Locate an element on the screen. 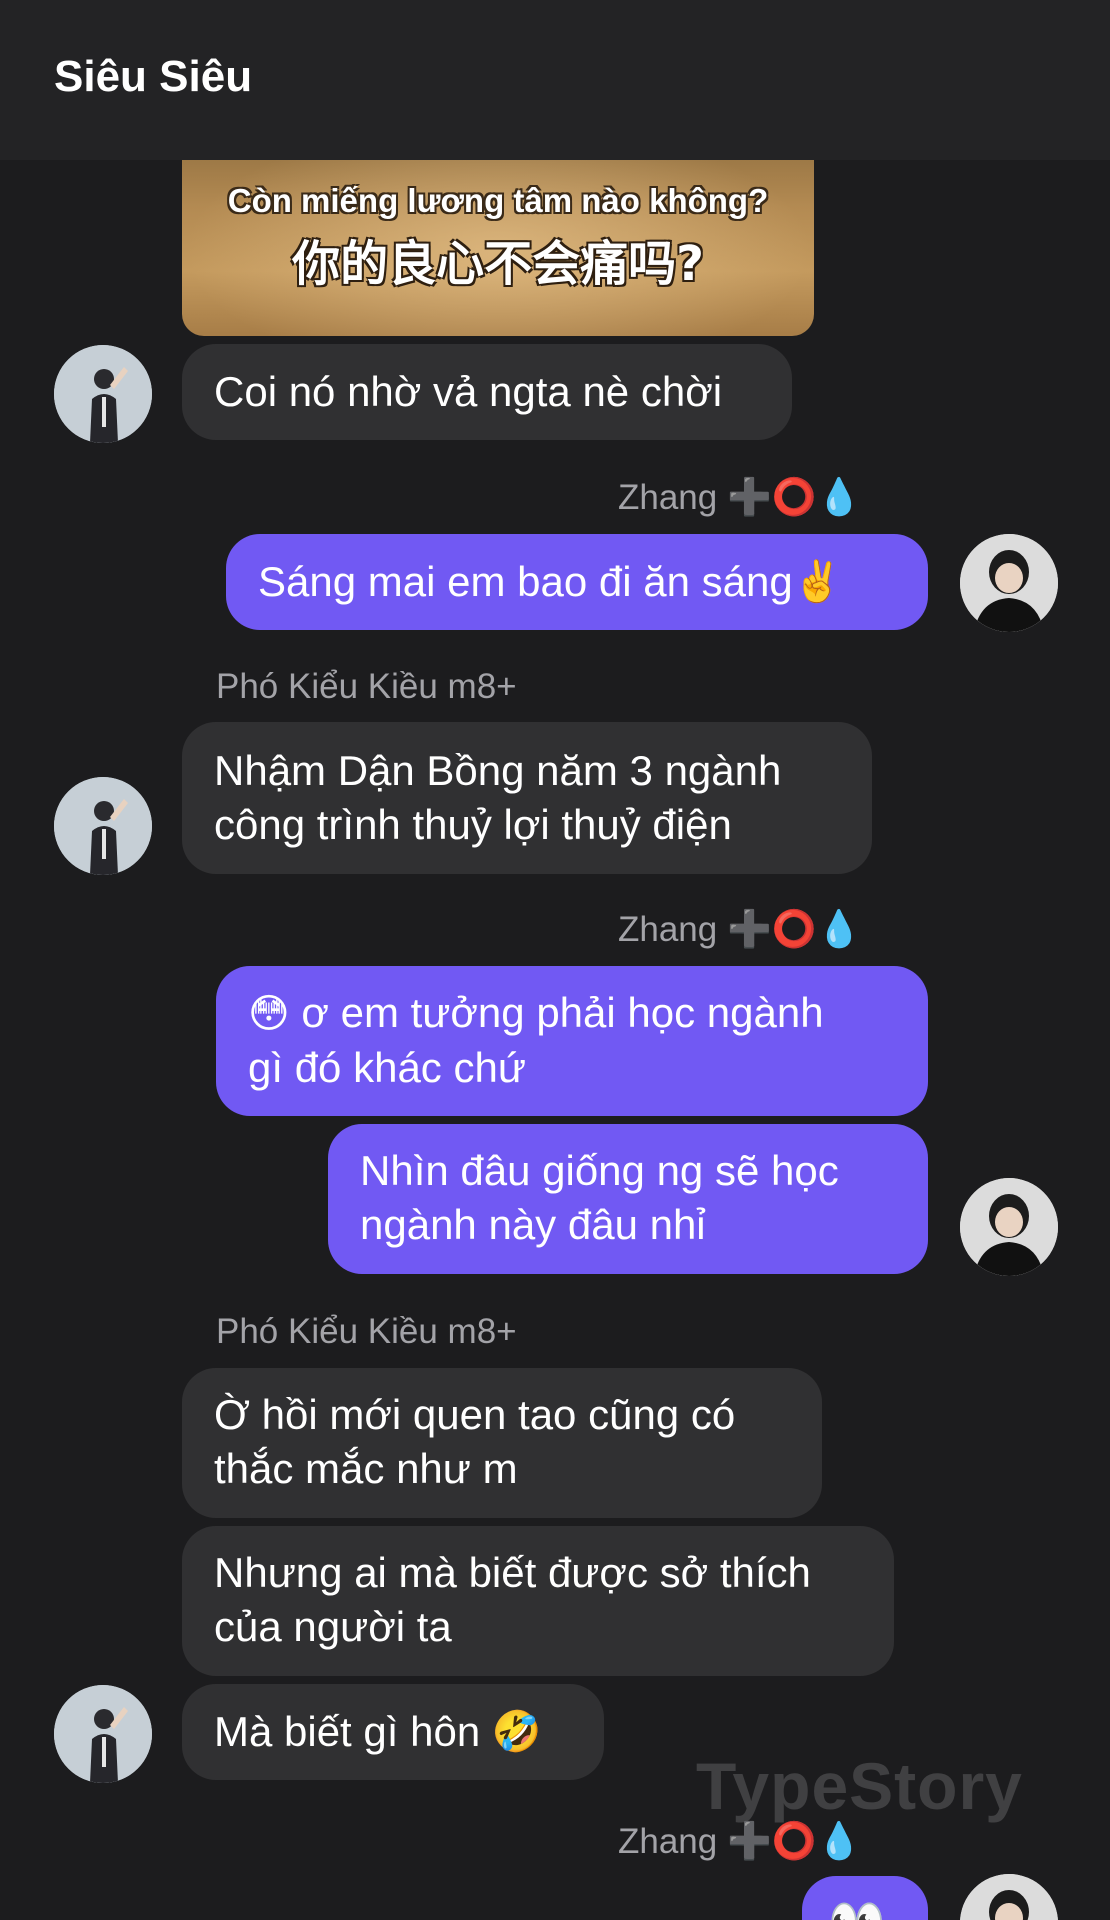 Image resolution: width=1110 pixels, height=1920 pixels. rolling-laughing-face-icon: 🤣 is located at coordinates (516, 1732).